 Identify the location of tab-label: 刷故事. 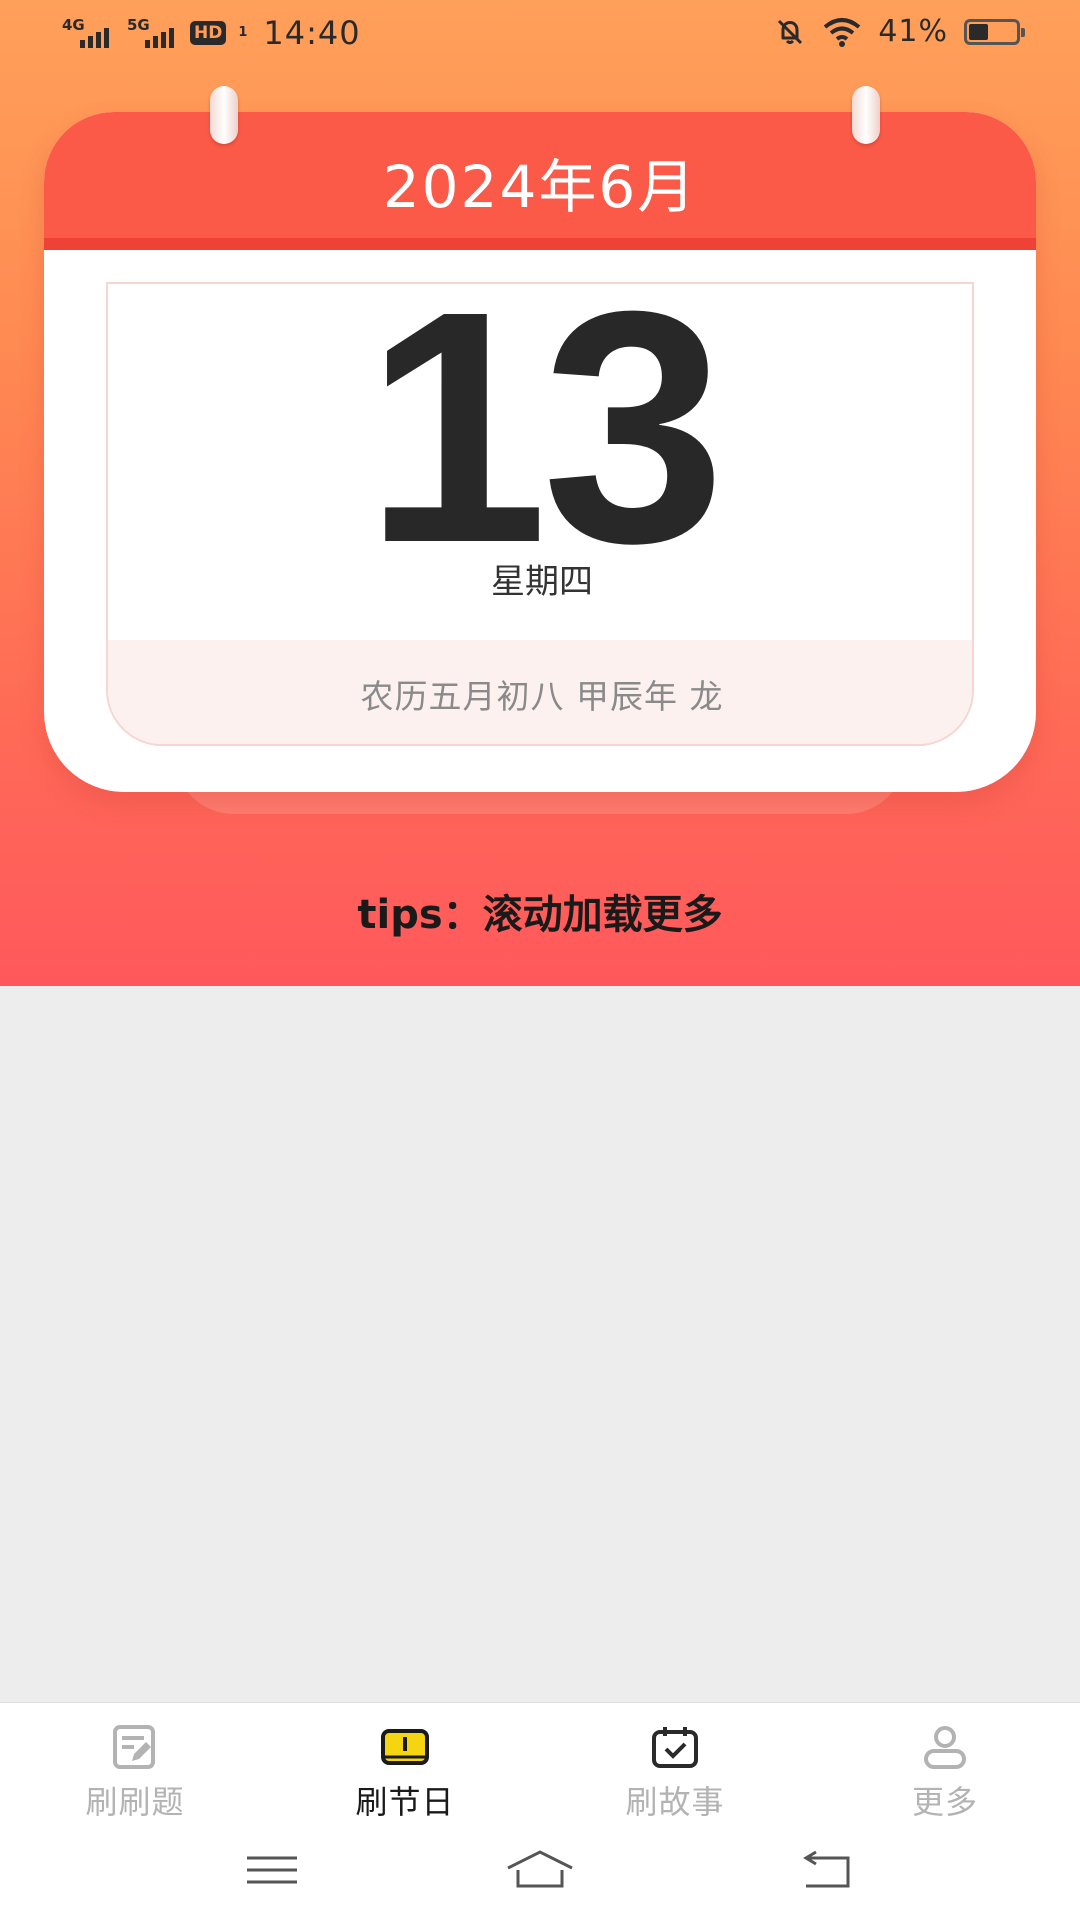
(675, 1802).